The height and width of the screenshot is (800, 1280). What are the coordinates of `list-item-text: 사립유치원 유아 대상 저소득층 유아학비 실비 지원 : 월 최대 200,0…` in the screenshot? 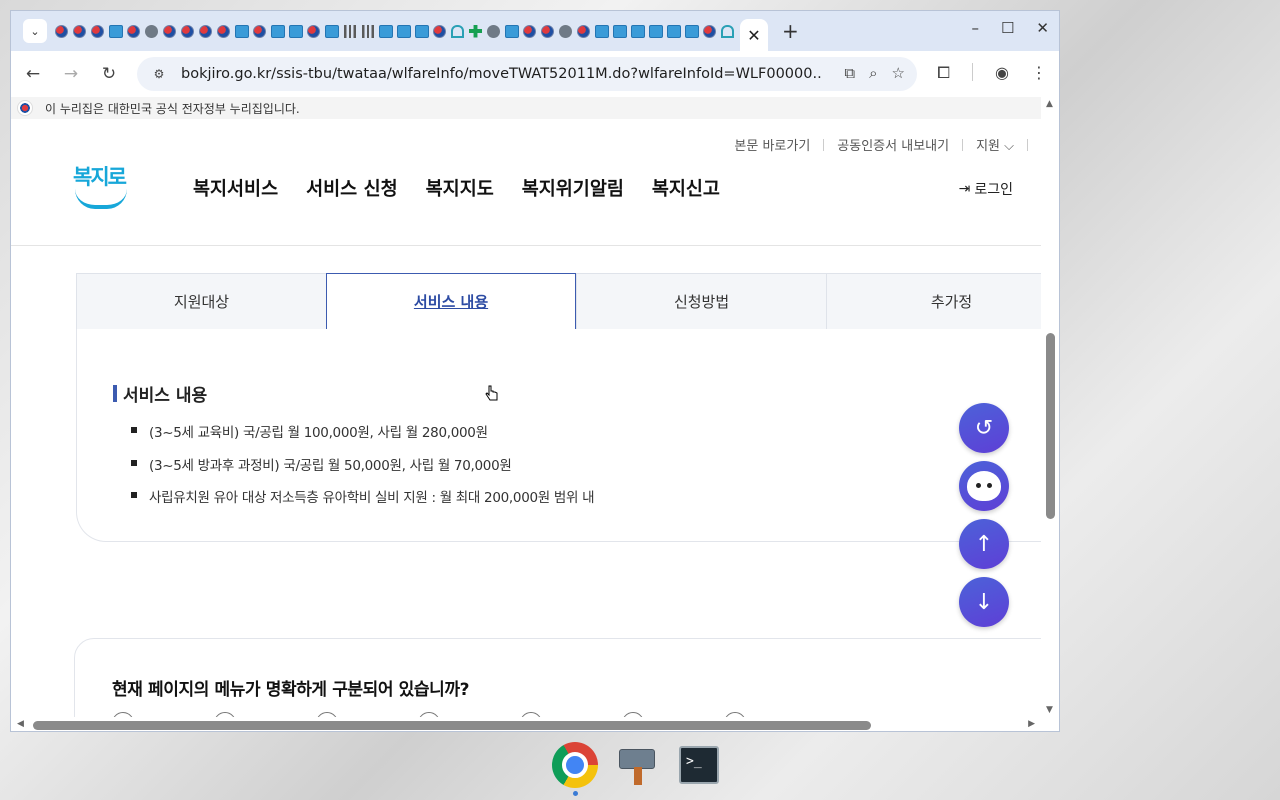 It's located at (372, 498).